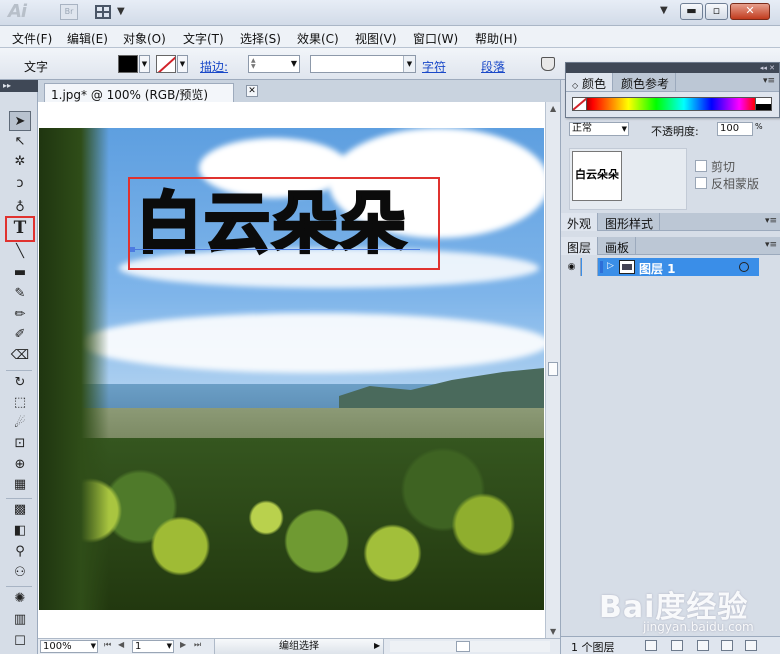 The height and width of the screenshot is (654, 780). I want to click on rotate-tool-icon: ↻, so click(20, 383).